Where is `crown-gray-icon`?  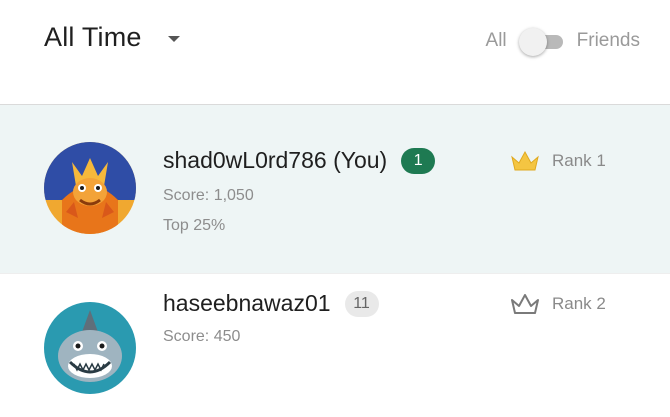 crown-gray-icon is located at coordinates (525, 304).